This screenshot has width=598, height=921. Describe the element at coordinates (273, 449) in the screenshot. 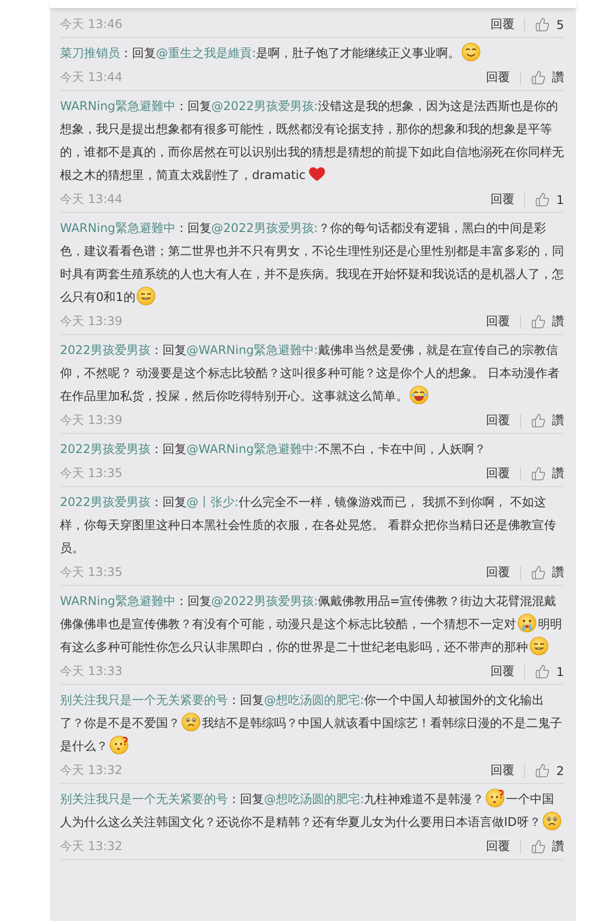

I see `comment-text: 2022男孩爱男孩：回复@WARNing緊急避難中:不黑不白，卡在中间，人妖啊？` at that location.